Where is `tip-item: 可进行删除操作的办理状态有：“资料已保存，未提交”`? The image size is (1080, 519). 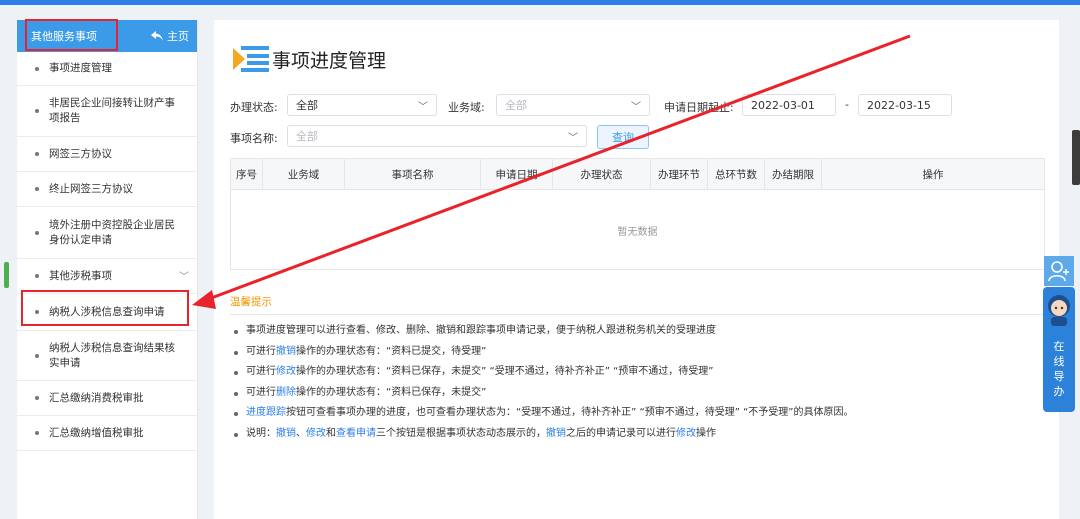
tip-item: 可进行删除操作的办理状态有：“资料已保存，未提交” is located at coordinates (542, 393).